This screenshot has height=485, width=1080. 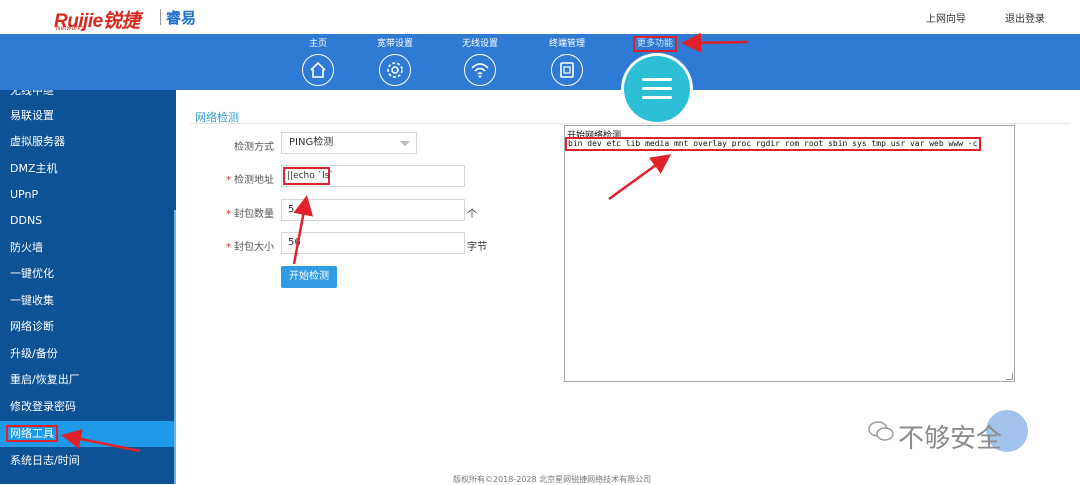 I want to click on main-nav: 主页 宽带设置 无线设置 终端管理, so click(x=540, y=62).